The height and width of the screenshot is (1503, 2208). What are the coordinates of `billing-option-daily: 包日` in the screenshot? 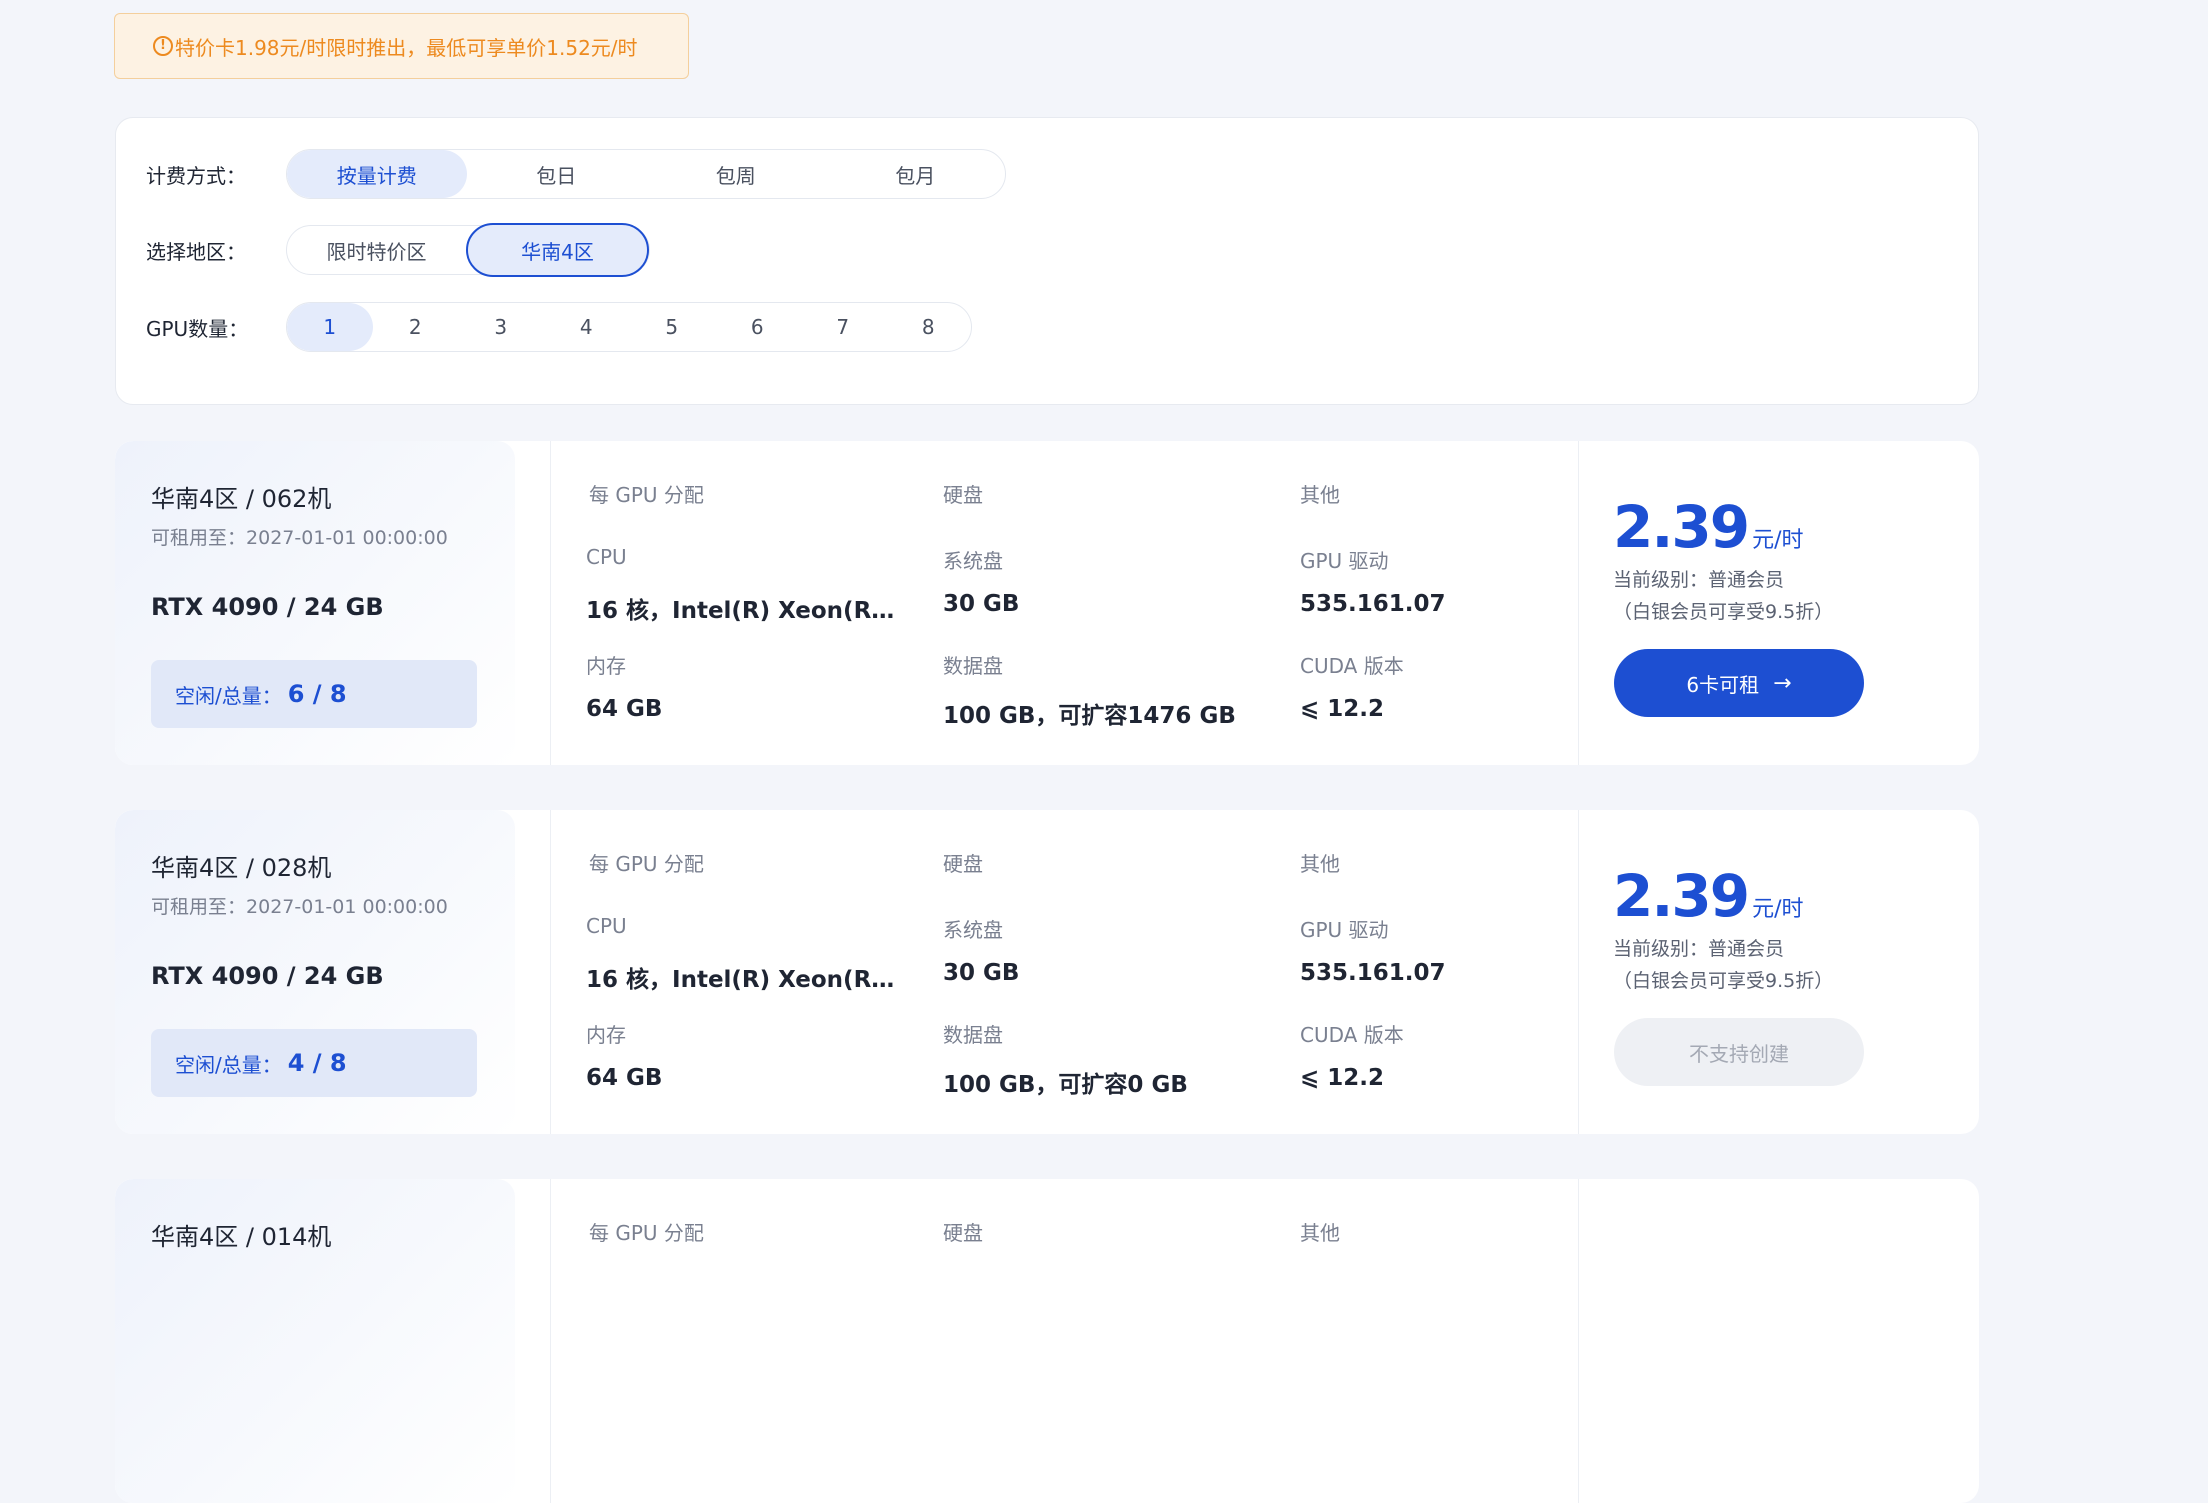 It's located at (557, 174).